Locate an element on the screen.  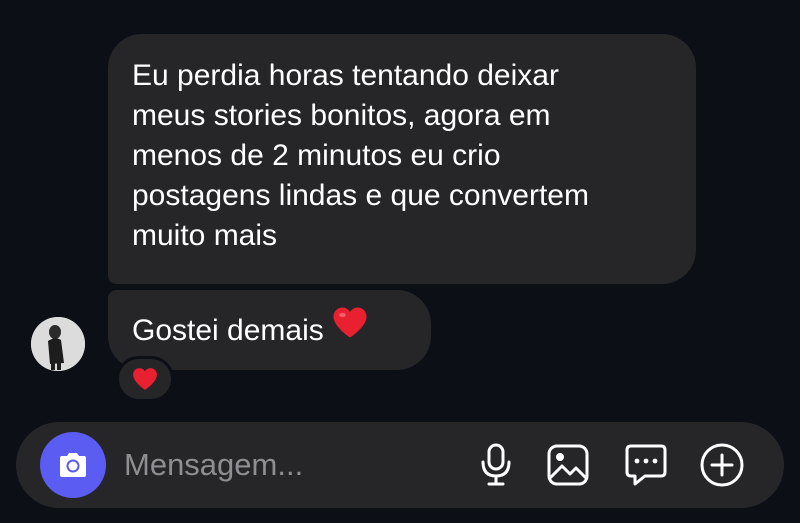
sticker-button is located at coordinates (646, 465).